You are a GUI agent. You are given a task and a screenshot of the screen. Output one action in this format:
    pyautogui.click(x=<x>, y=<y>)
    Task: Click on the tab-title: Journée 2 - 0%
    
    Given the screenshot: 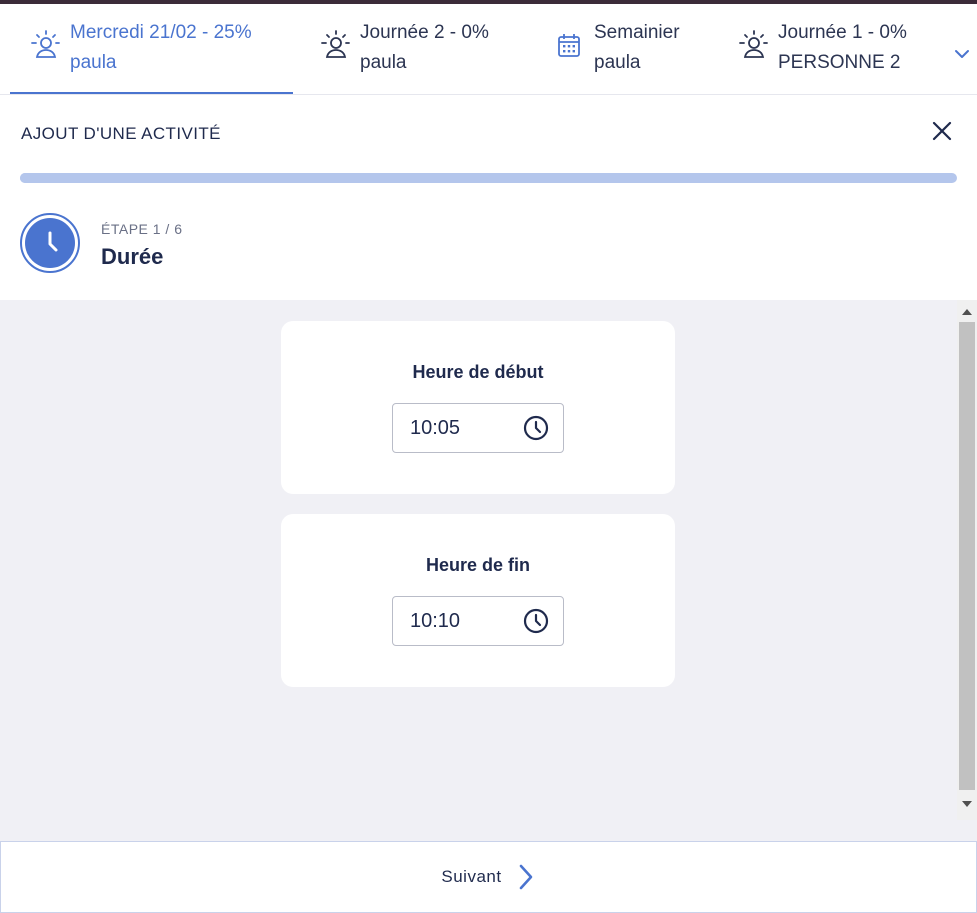 What is the action you would take?
    pyautogui.click(x=424, y=32)
    